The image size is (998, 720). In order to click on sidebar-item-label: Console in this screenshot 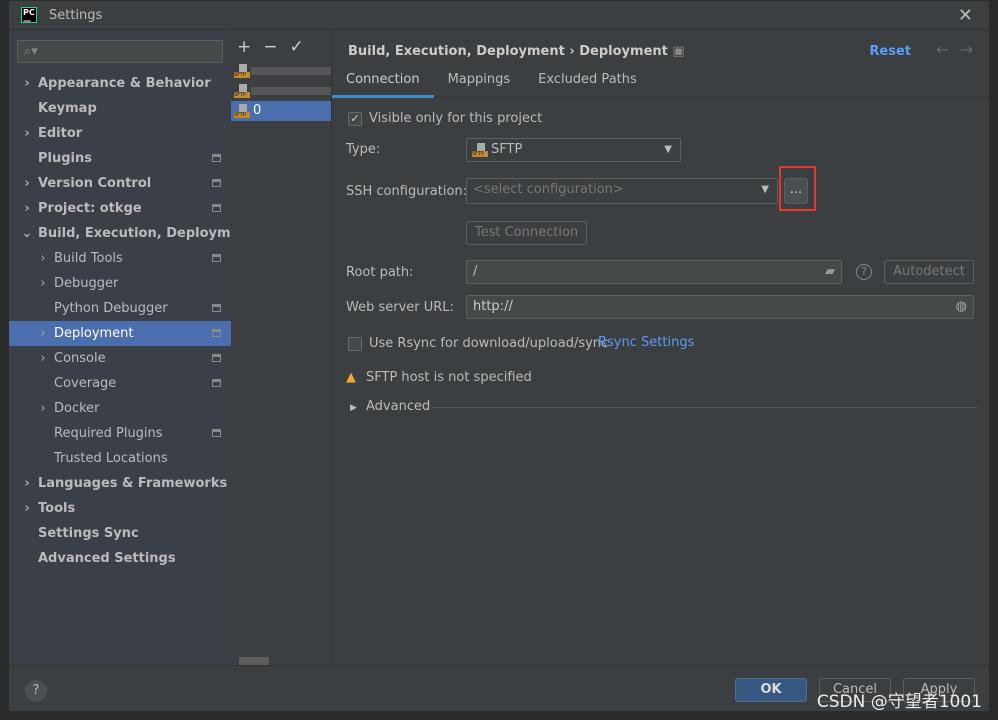, I will do `click(80, 358)`.